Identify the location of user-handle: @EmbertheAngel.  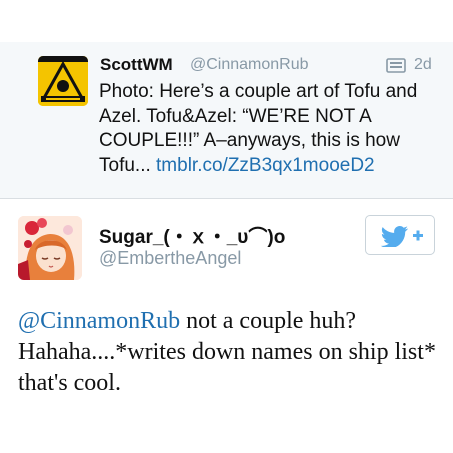
(170, 258).